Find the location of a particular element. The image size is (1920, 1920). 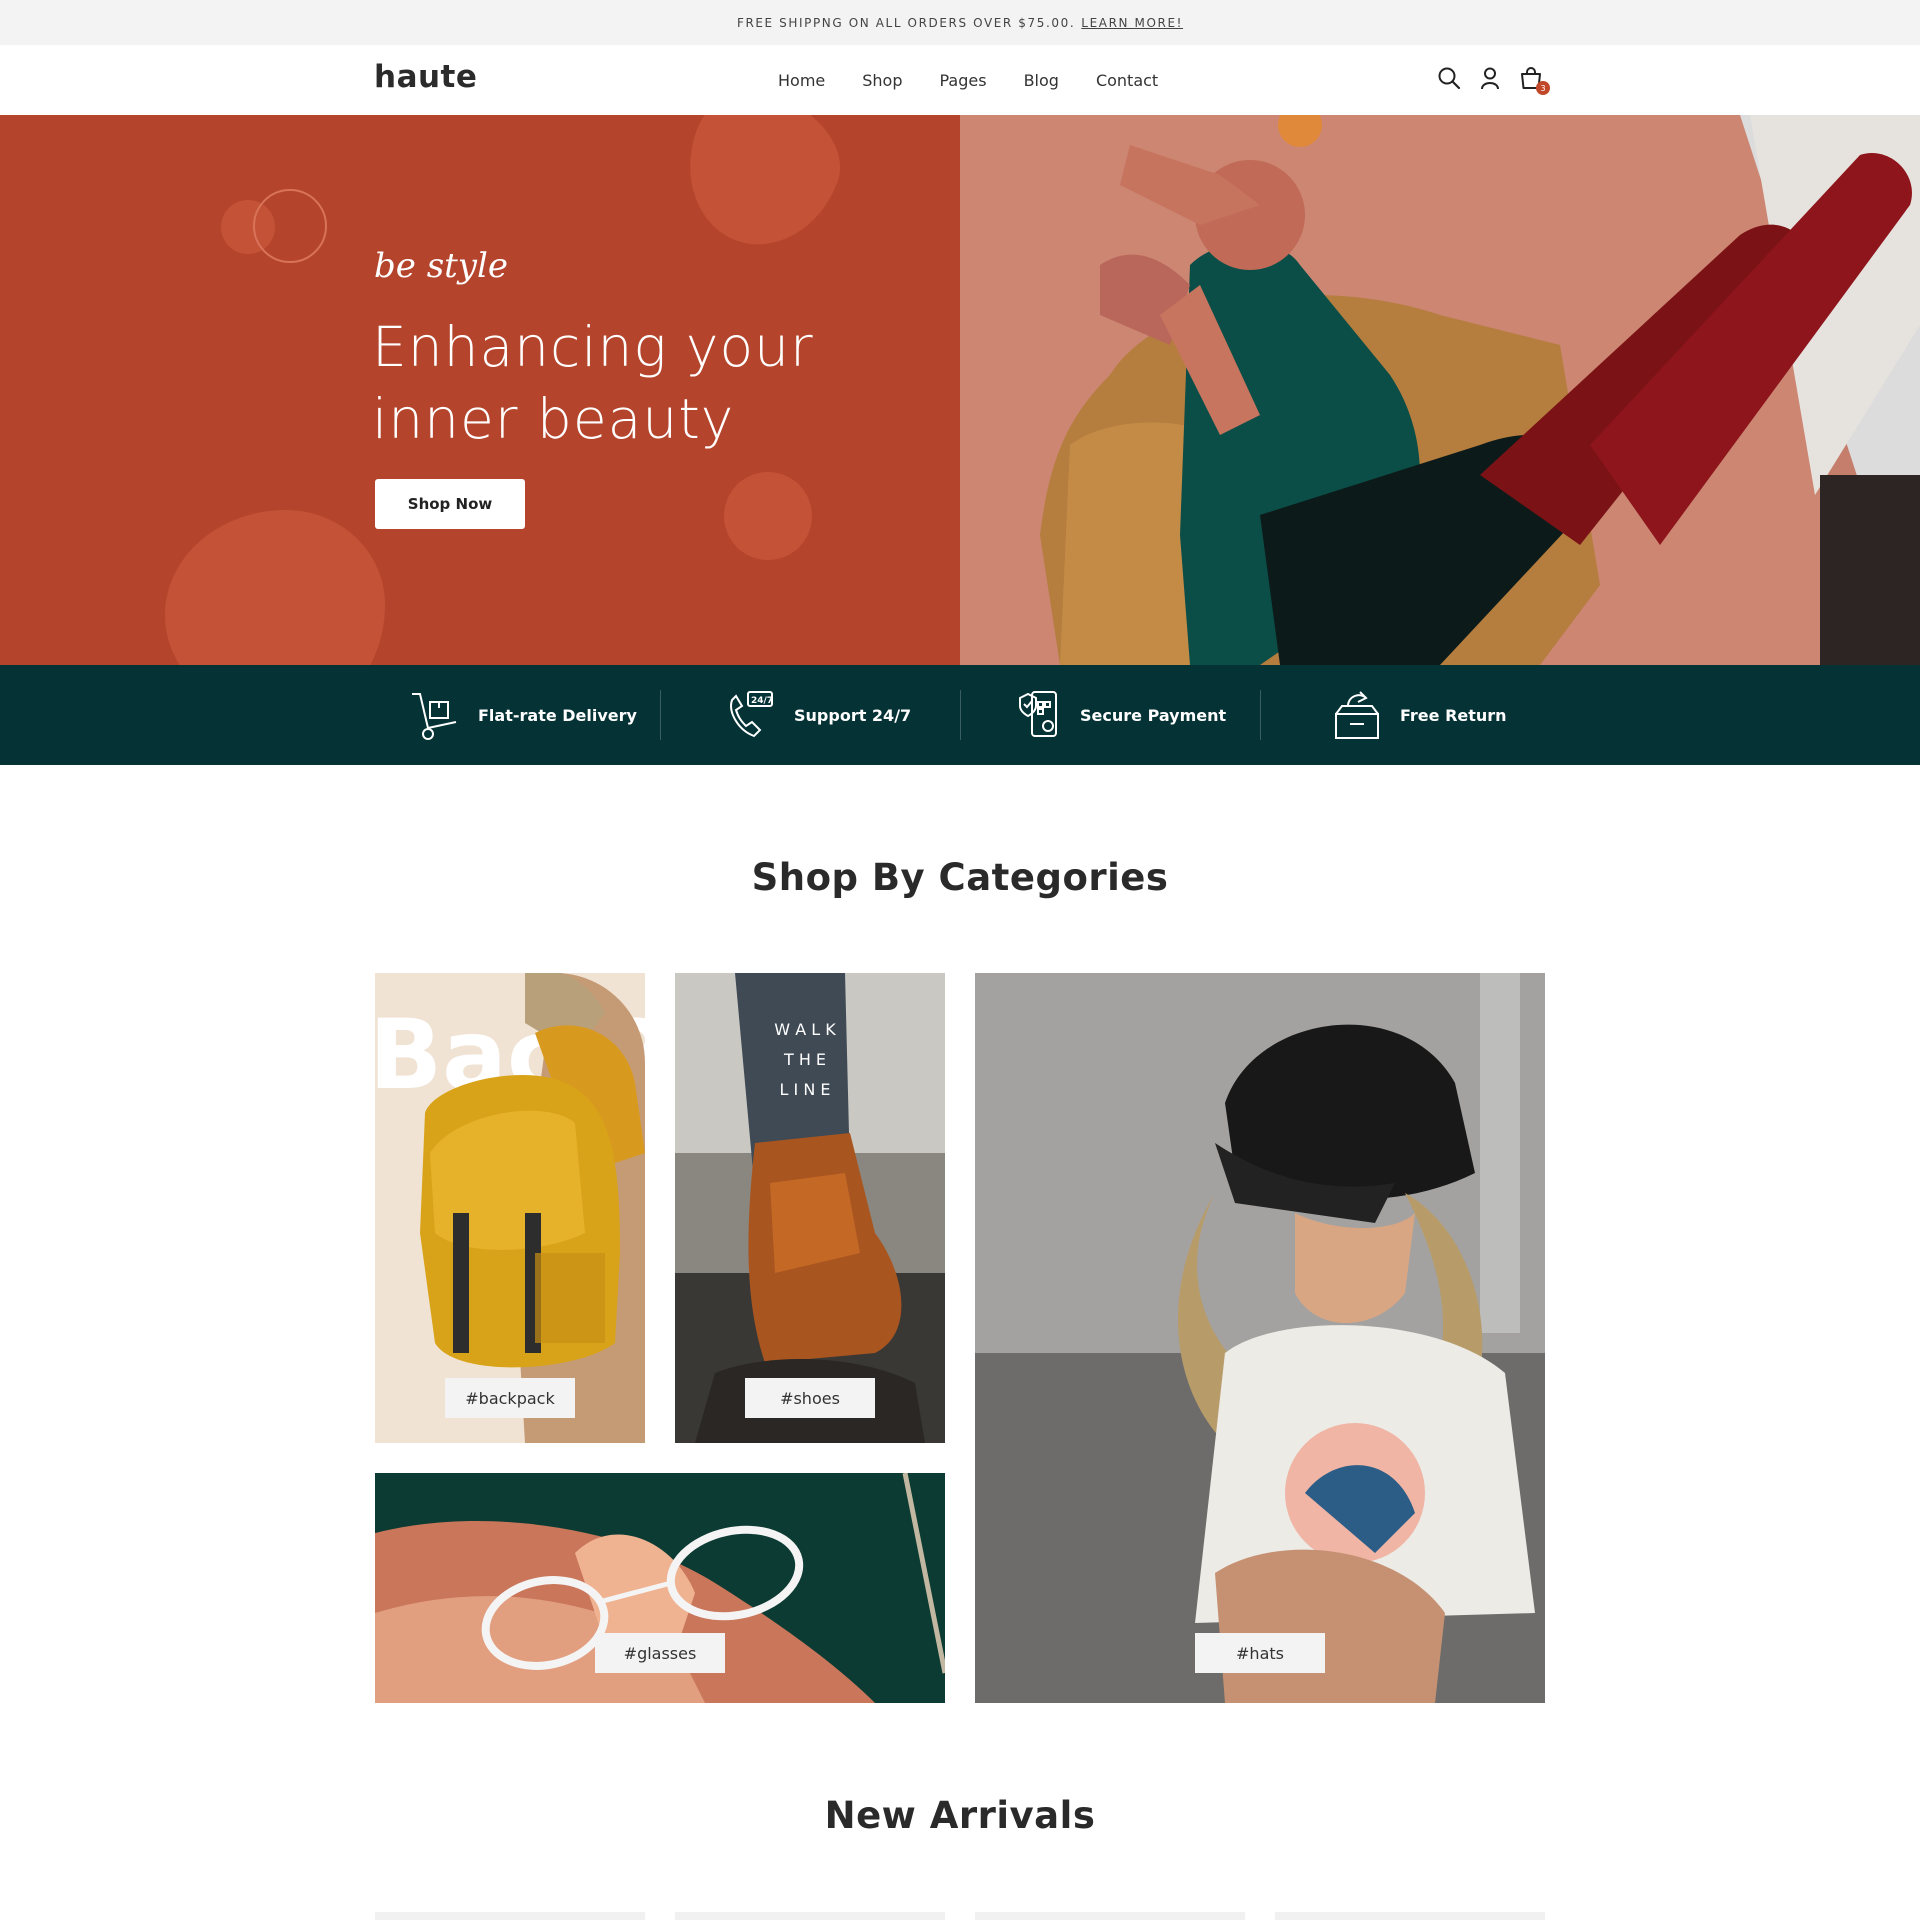

nav-shop: Shop is located at coordinates (882, 80).